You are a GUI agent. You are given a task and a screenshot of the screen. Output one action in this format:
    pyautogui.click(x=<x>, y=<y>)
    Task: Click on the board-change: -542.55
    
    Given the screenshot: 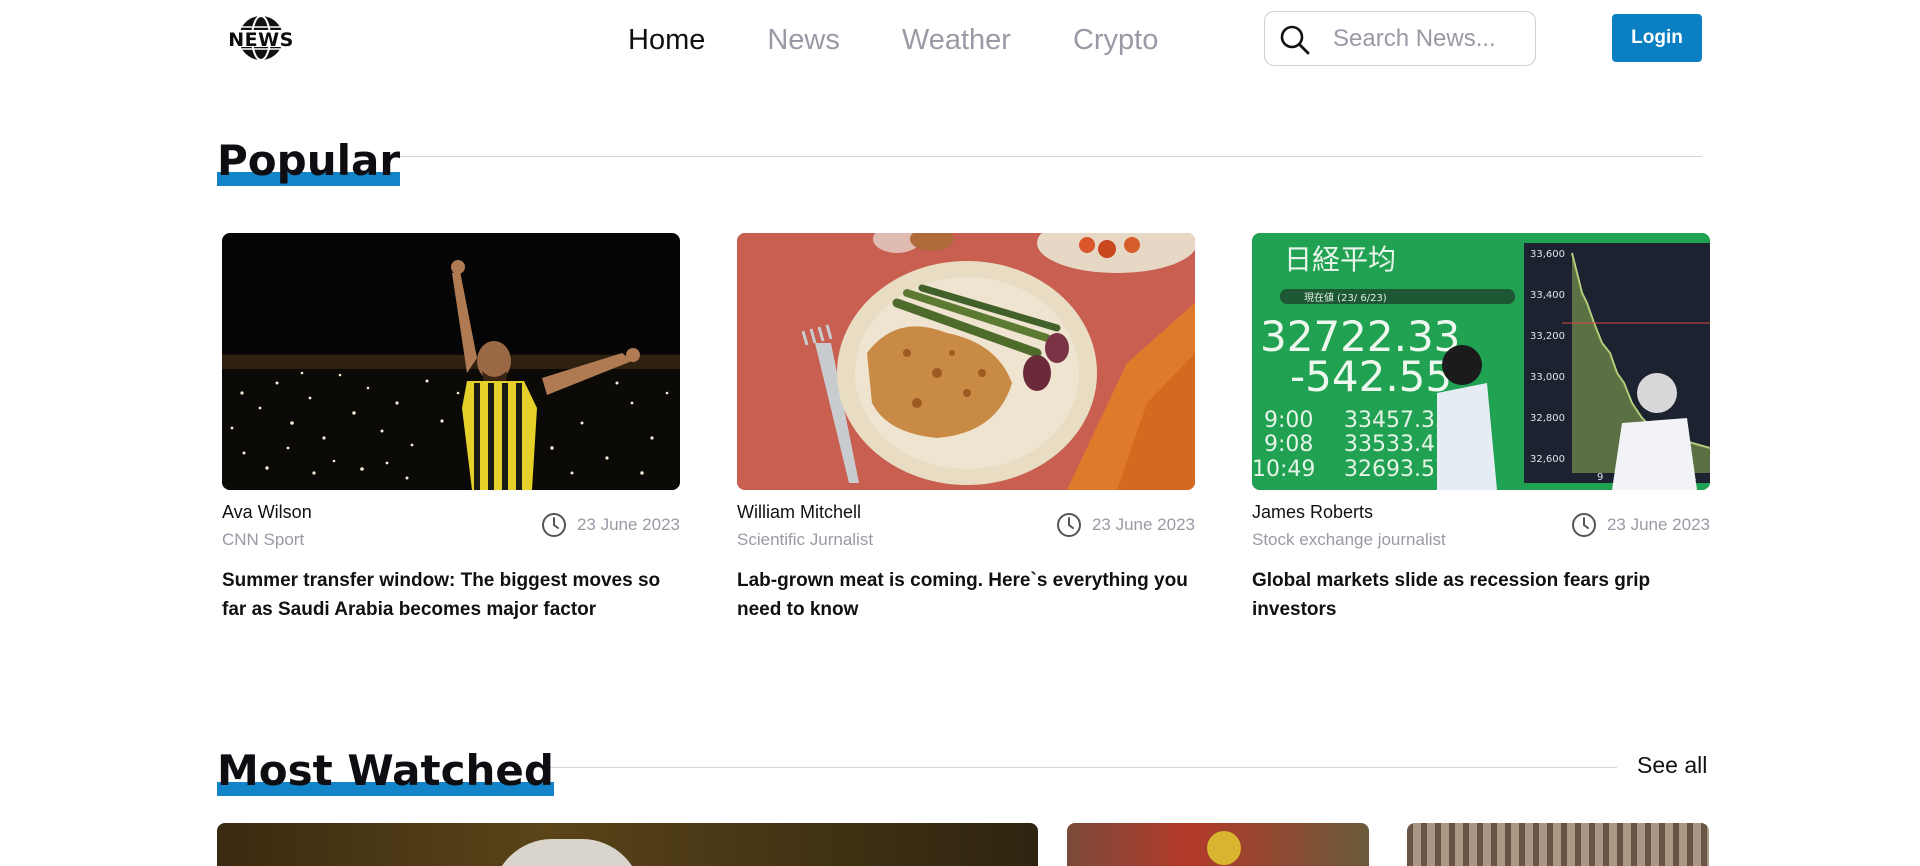 What is the action you would take?
    pyautogui.click(x=1371, y=376)
    